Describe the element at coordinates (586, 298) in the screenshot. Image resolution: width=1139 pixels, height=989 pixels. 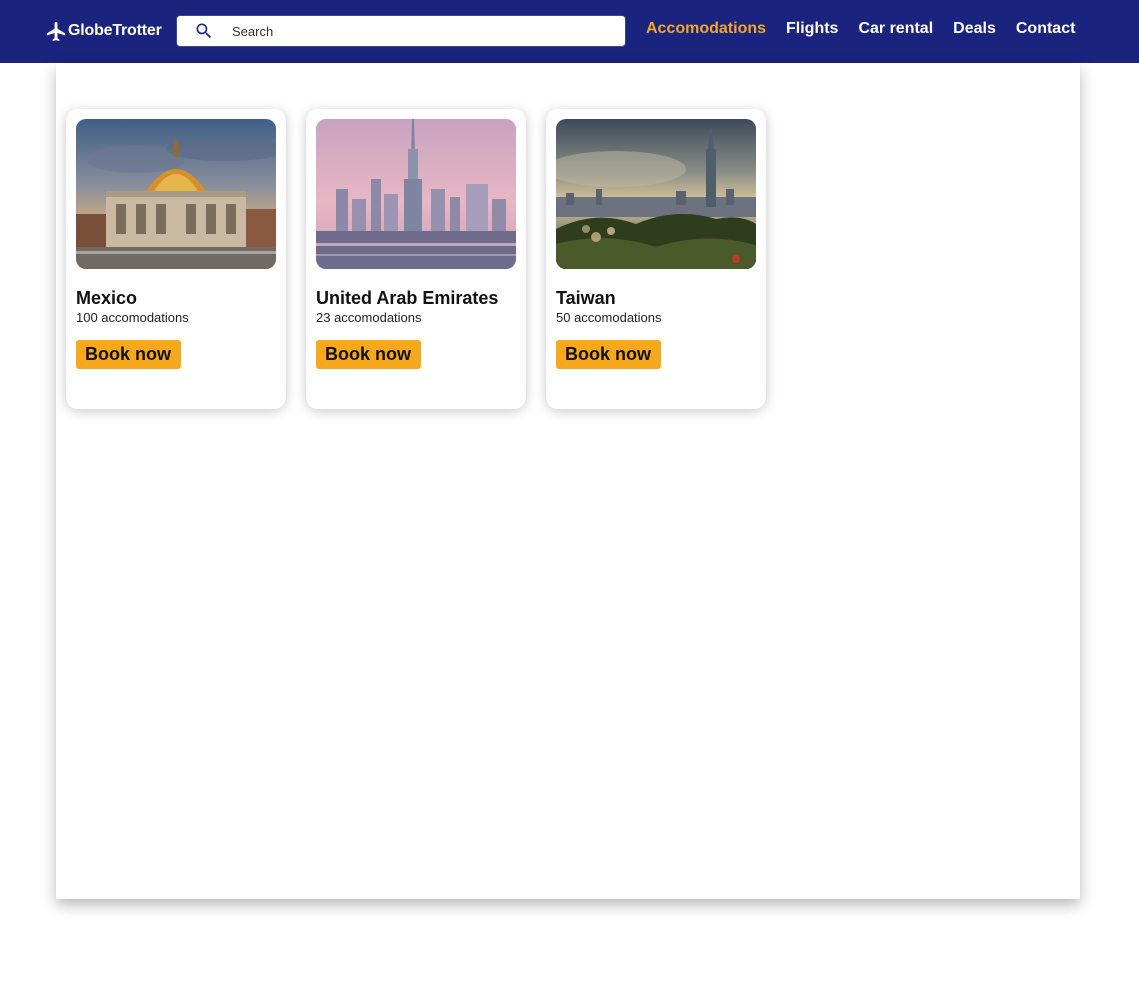
I see `card-title: Taiwan` at that location.